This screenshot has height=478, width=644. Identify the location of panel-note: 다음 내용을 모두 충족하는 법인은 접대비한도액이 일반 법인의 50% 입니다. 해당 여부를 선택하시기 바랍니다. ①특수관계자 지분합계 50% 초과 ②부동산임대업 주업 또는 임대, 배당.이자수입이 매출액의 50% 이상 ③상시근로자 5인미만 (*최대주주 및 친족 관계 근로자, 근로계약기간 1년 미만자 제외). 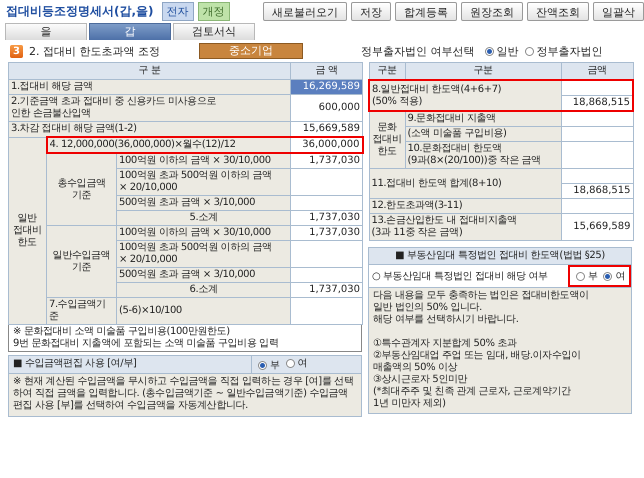
(481, 350).